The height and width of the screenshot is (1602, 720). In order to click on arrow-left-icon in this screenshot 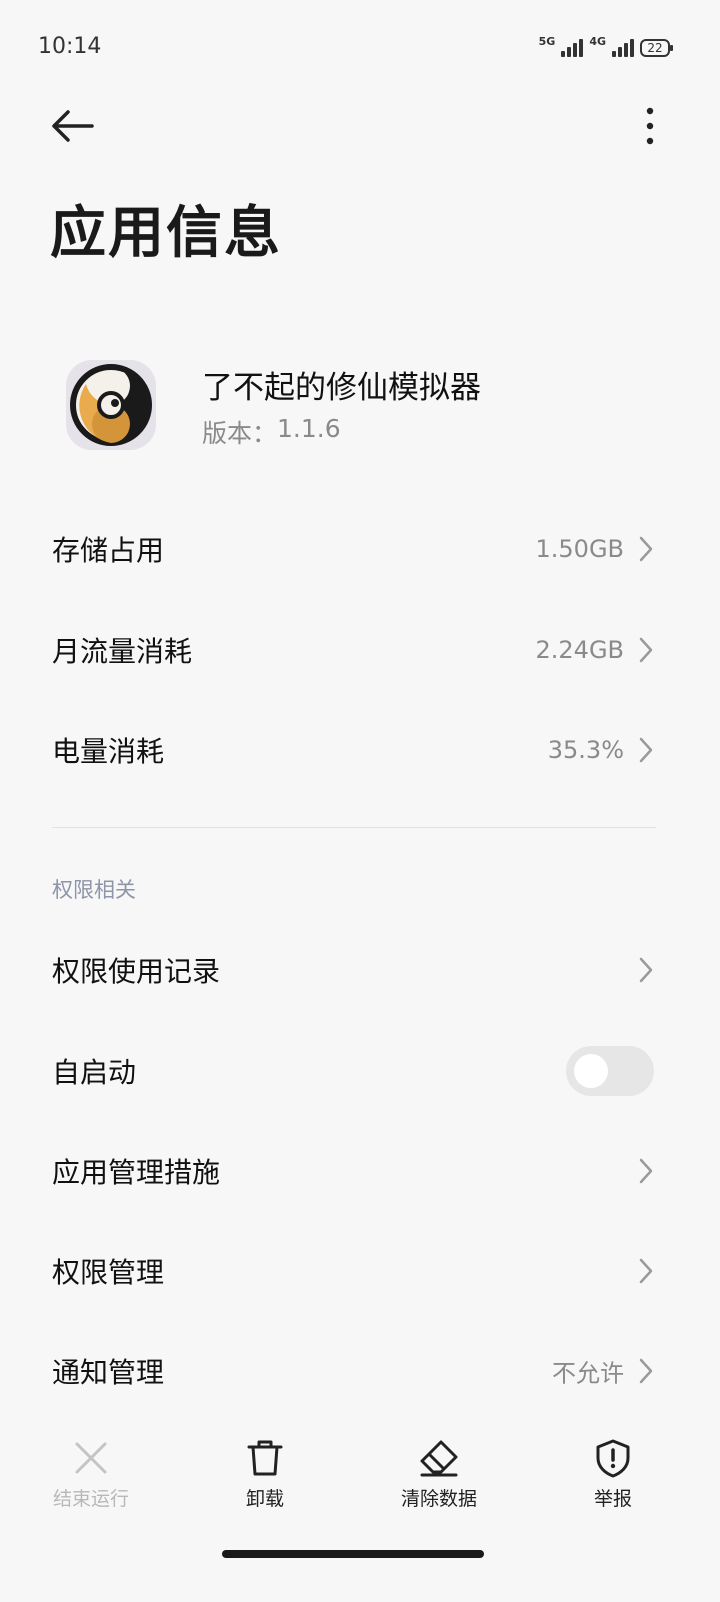, I will do `click(73, 126)`.